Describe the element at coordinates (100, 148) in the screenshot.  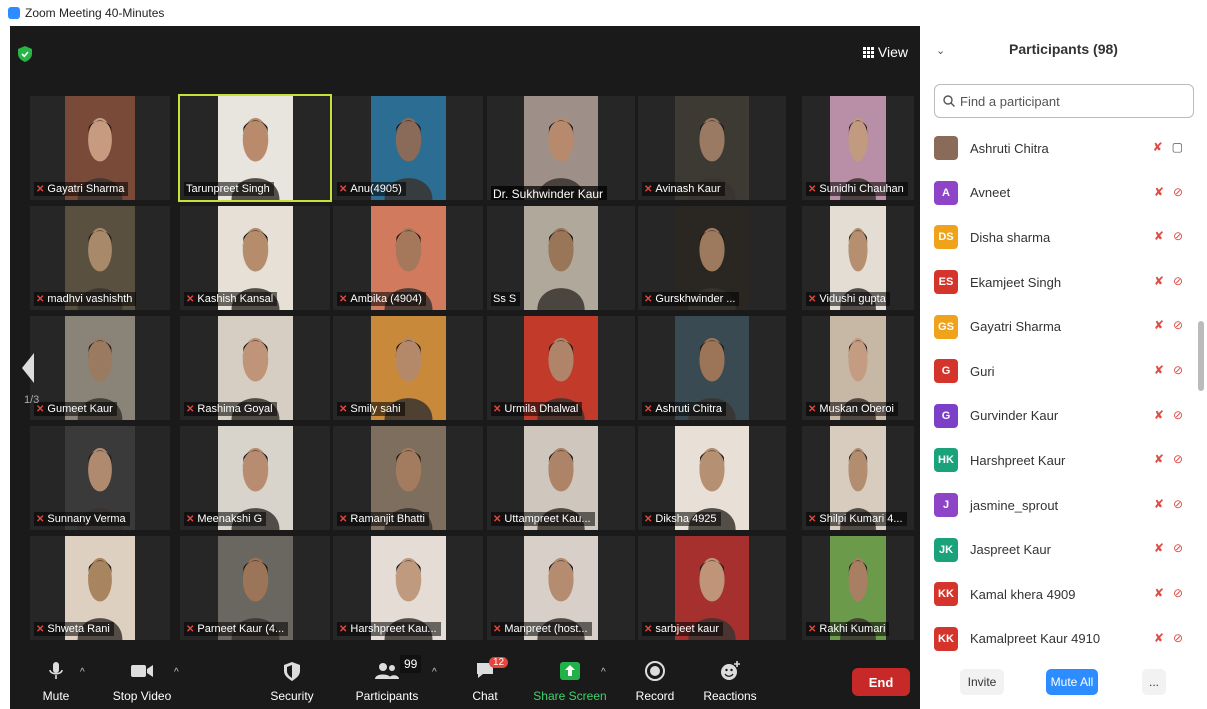
I see `video-tile: ✕ Gayatri Sharma` at that location.